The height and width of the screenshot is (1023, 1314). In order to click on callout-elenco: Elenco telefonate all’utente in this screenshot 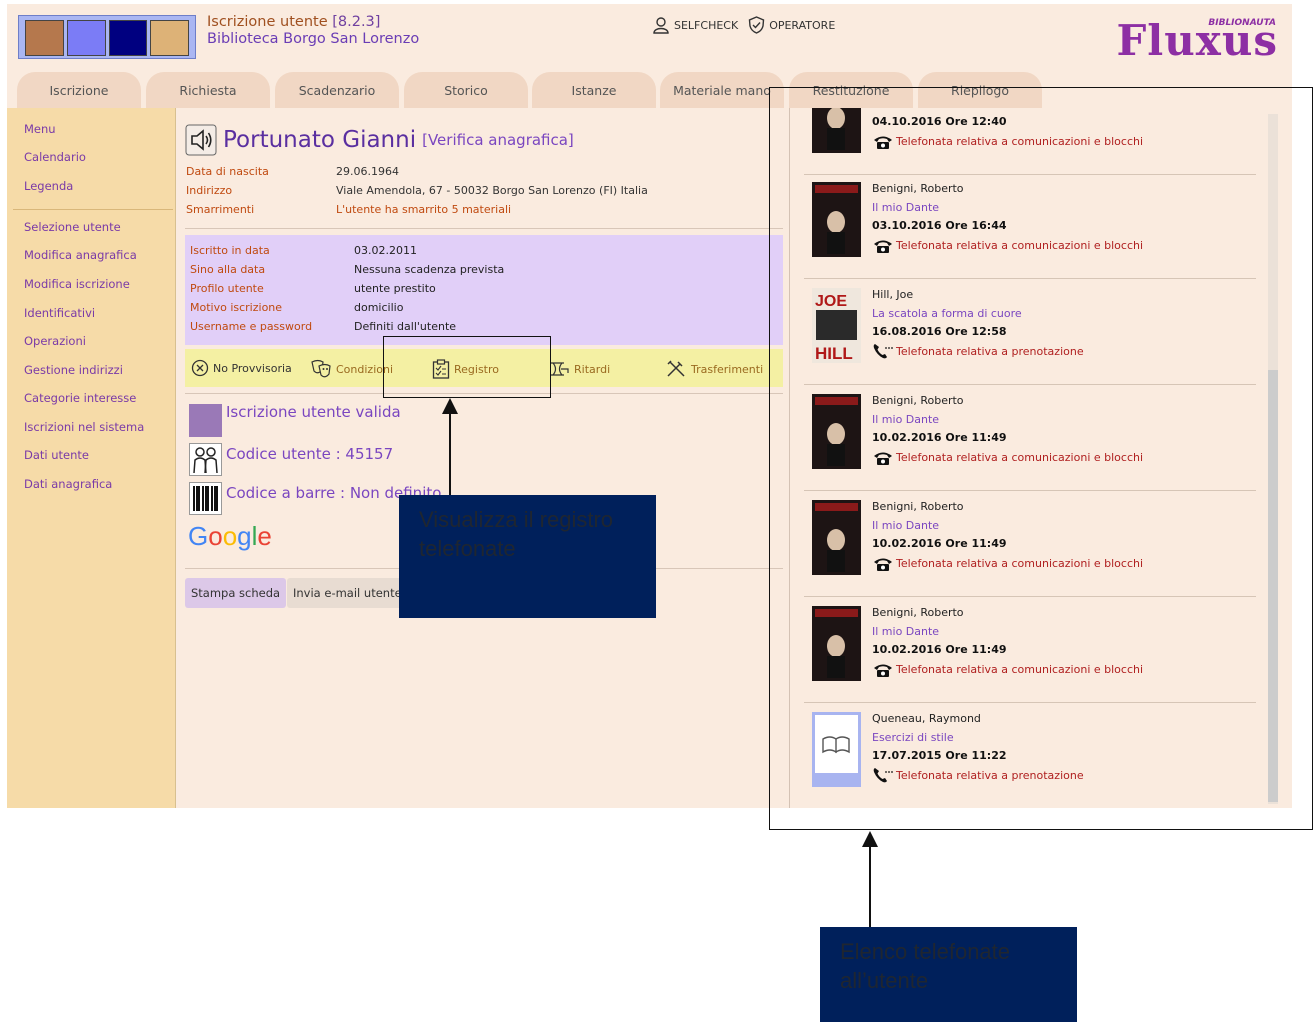, I will do `click(948, 974)`.